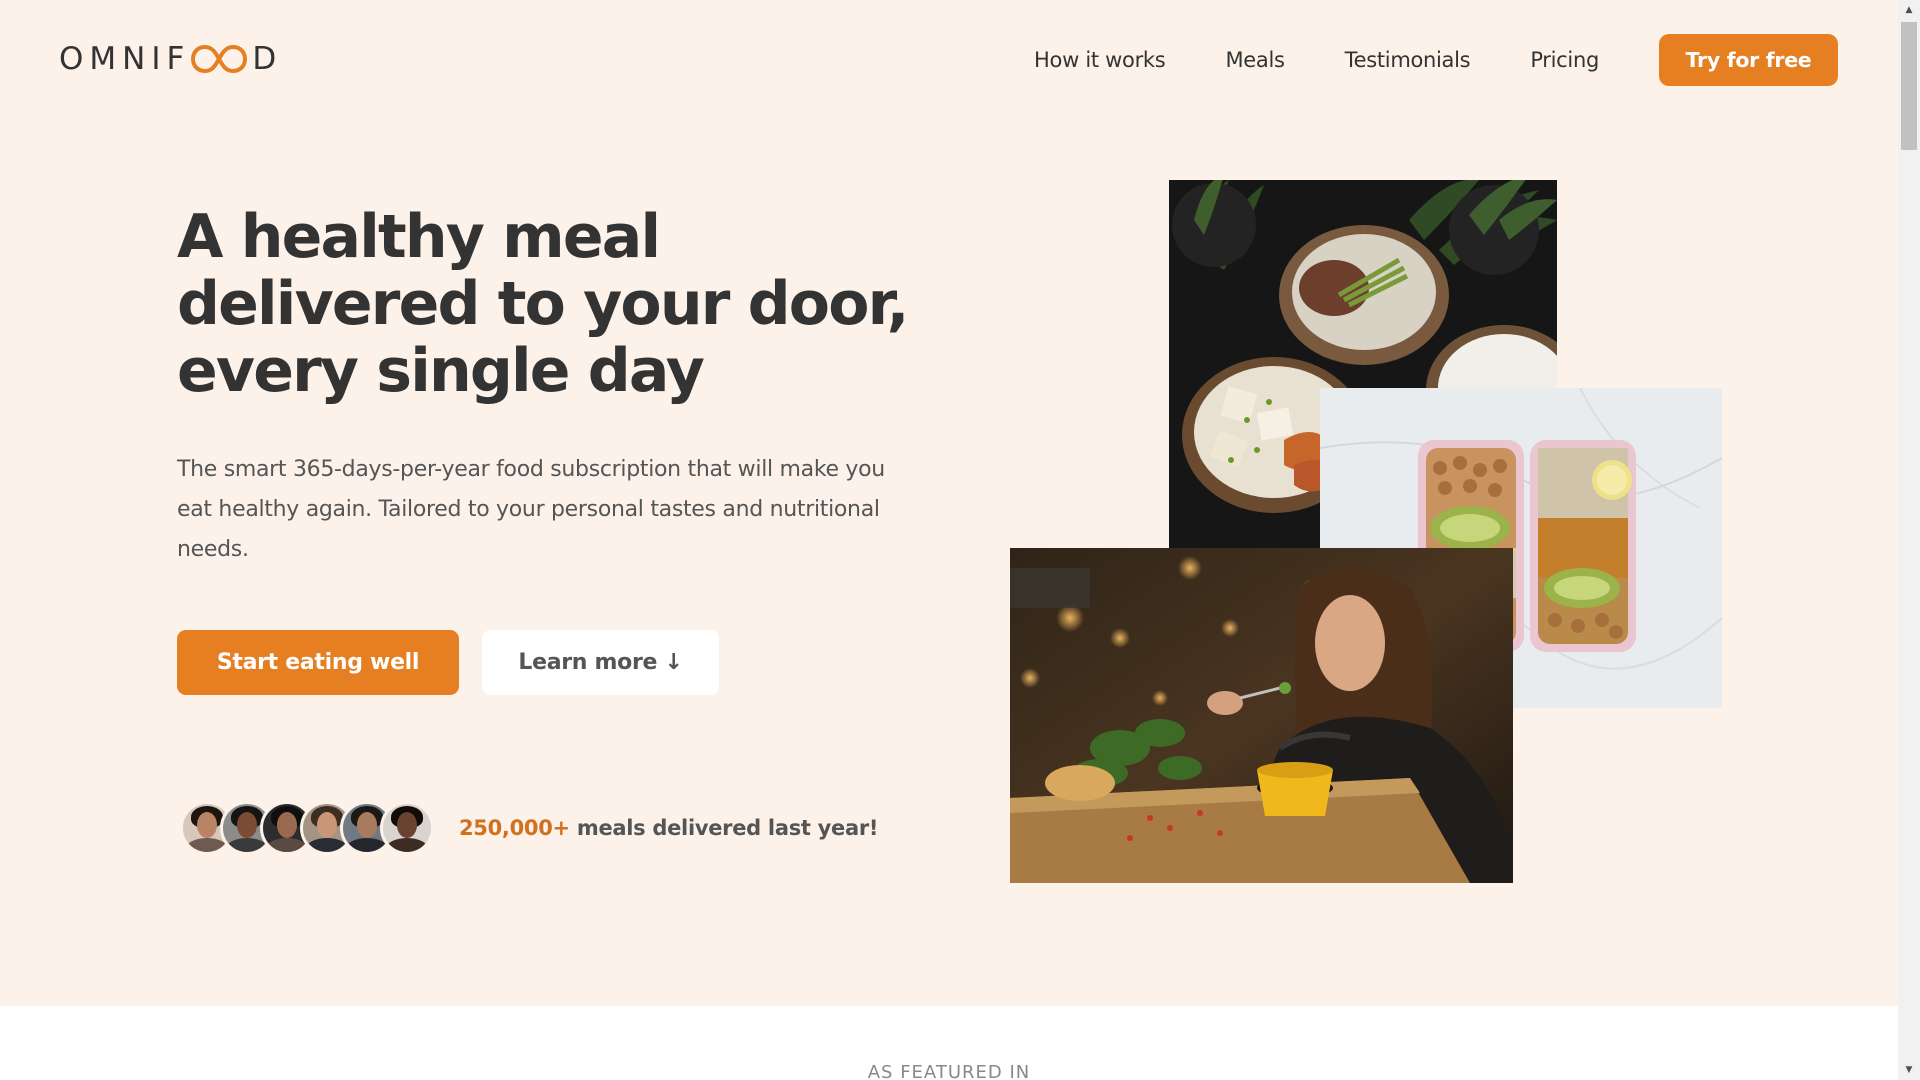  Describe the element at coordinates (219, 59) in the screenshot. I see `infinity-logo-icon` at that location.